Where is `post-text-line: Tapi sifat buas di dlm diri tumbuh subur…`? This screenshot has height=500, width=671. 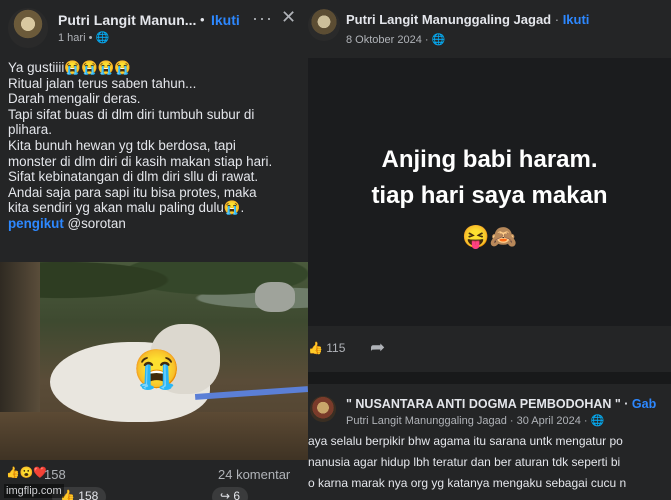 post-text-line: Tapi sifat buas di dlm diri tumbuh subur… is located at coordinates (131, 114).